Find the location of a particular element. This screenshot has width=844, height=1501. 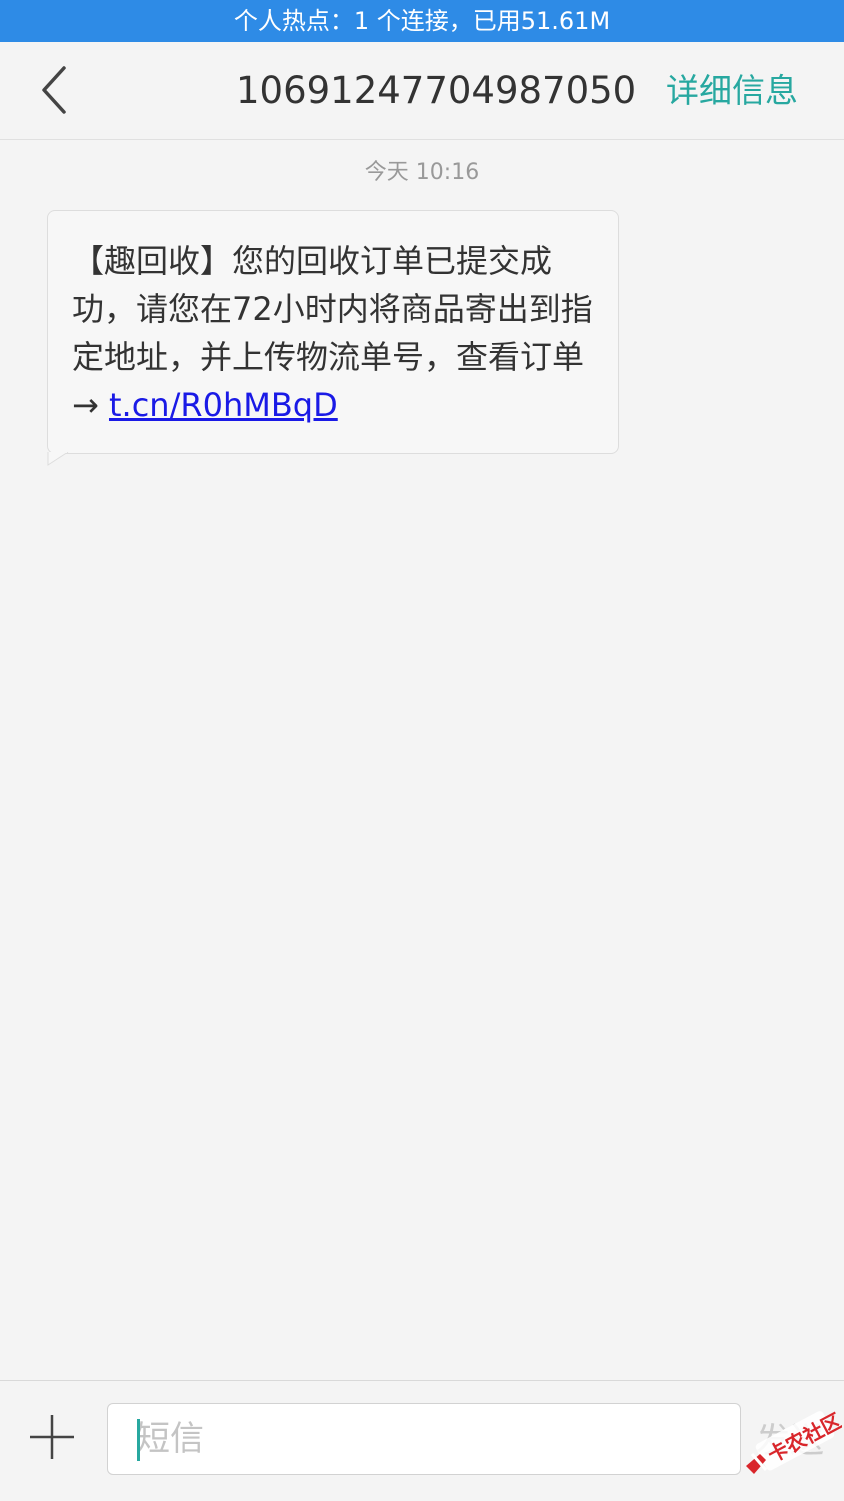

sms-input is located at coordinates (424, 1439).